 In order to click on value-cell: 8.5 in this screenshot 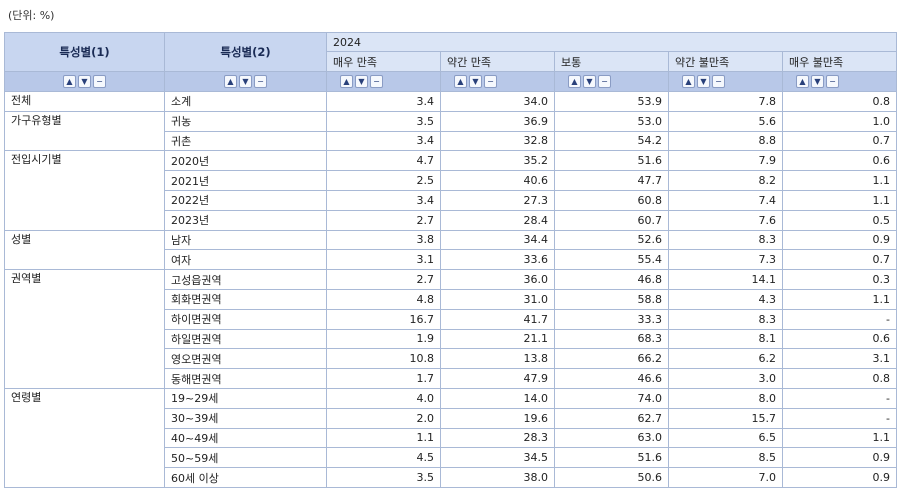, I will do `click(725, 458)`.